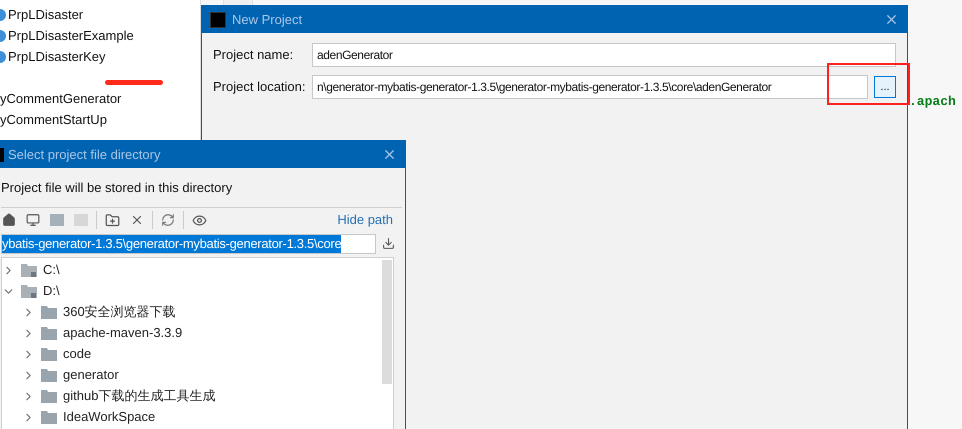 The width and height of the screenshot is (962, 429). What do you see at coordinates (51, 270) in the screenshot?
I see `tree-item: C:\` at bounding box center [51, 270].